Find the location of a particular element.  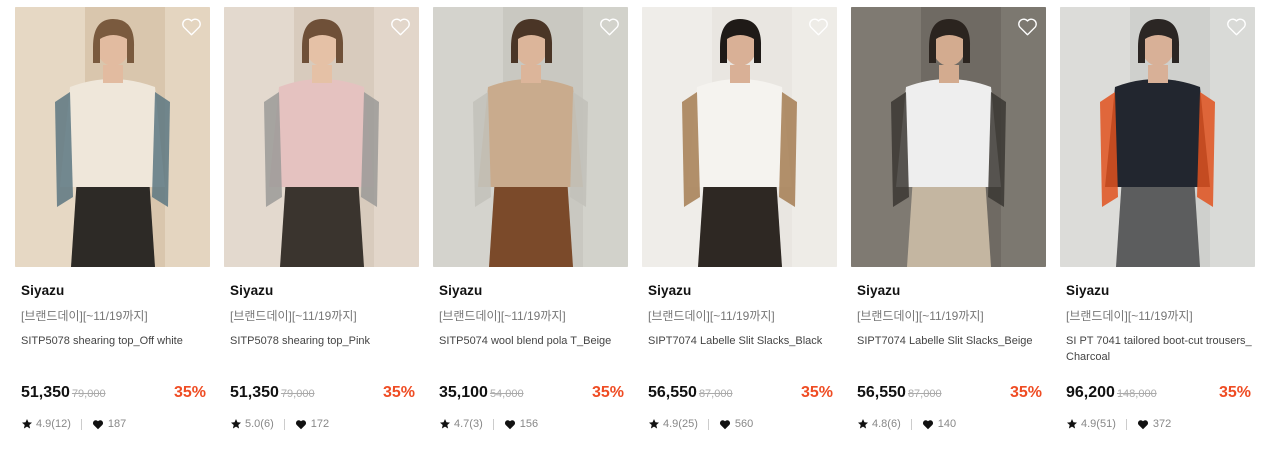

like-count: 172 is located at coordinates (320, 424).